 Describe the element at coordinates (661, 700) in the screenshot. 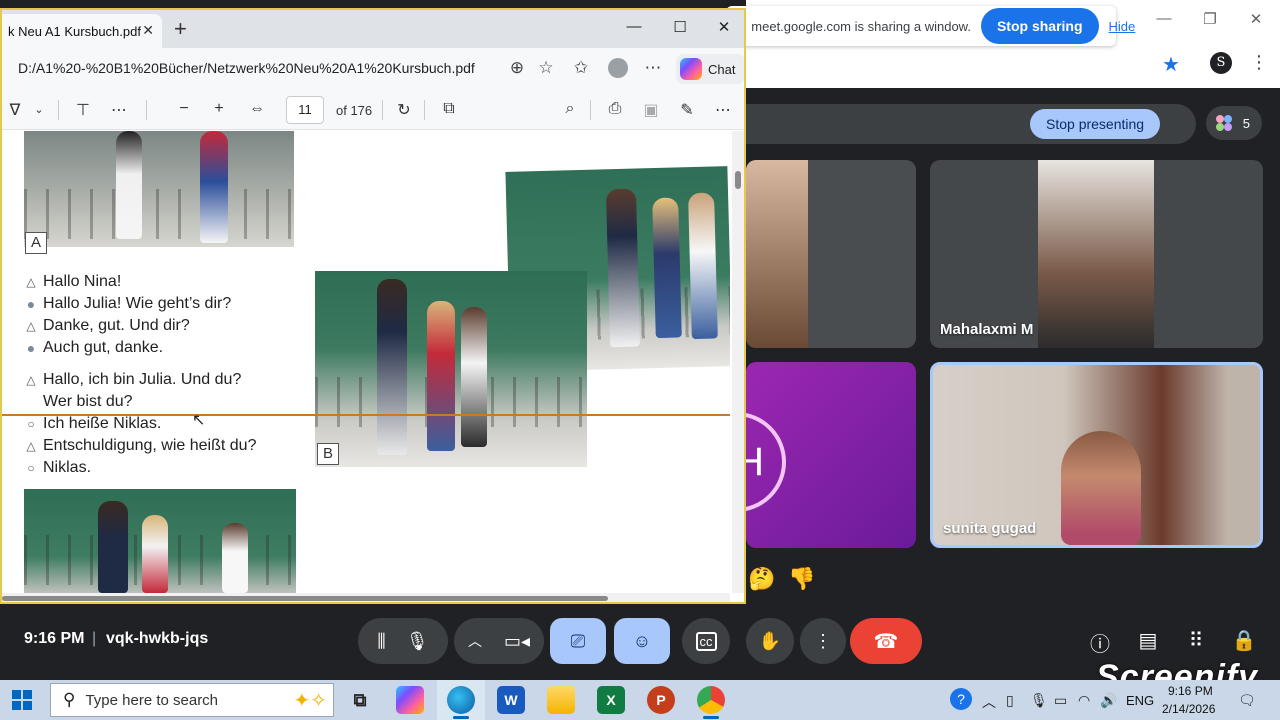

I see `powerpoint-app-icon: P` at that location.